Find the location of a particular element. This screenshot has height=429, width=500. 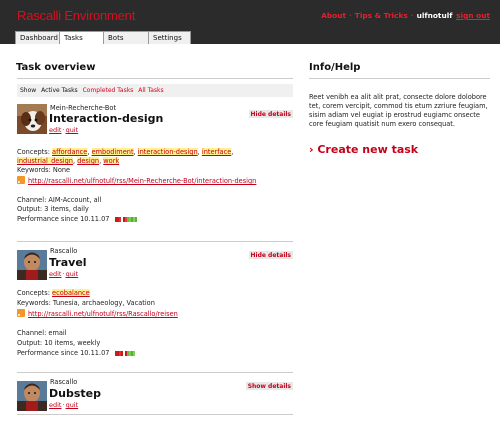

tab-bar: Dashboard Tasks Bots Settings is located at coordinates (103, 37).